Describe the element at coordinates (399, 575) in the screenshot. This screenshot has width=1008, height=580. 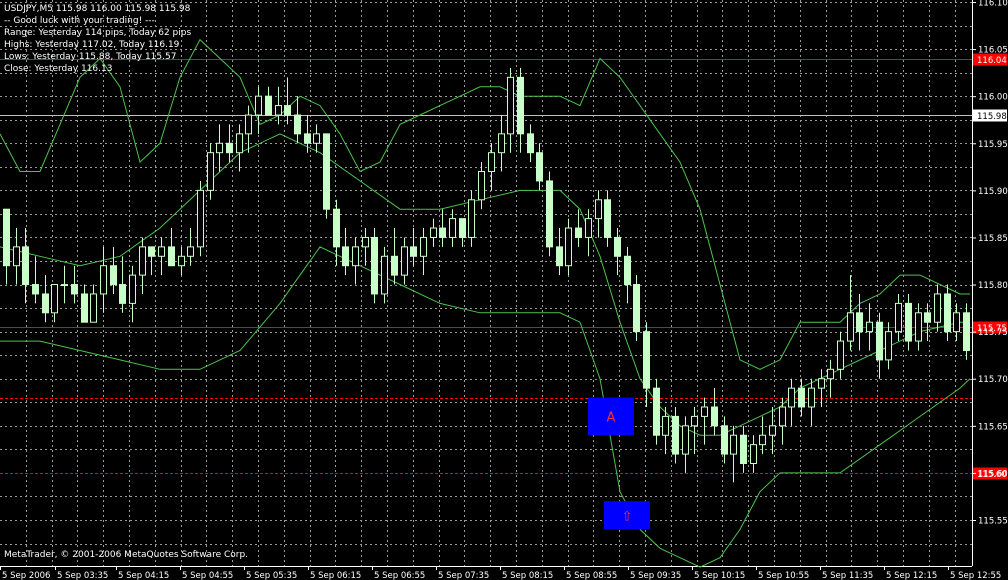
I see `x-tick-label: 5 Sep 06:55` at that location.